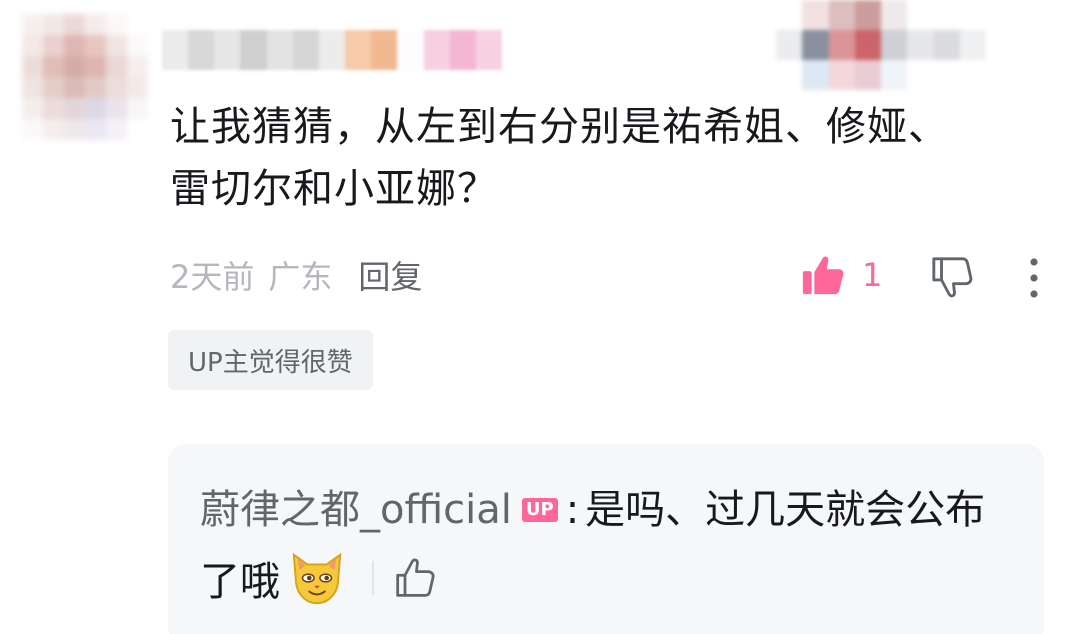  What do you see at coordinates (390, 275) in the screenshot?
I see `reply-button: 回复` at bounding box center [390, 275].